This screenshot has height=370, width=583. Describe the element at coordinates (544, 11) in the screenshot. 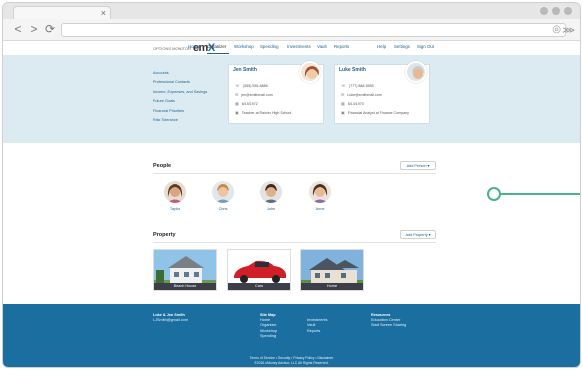

I see `minimize-button` at that location.